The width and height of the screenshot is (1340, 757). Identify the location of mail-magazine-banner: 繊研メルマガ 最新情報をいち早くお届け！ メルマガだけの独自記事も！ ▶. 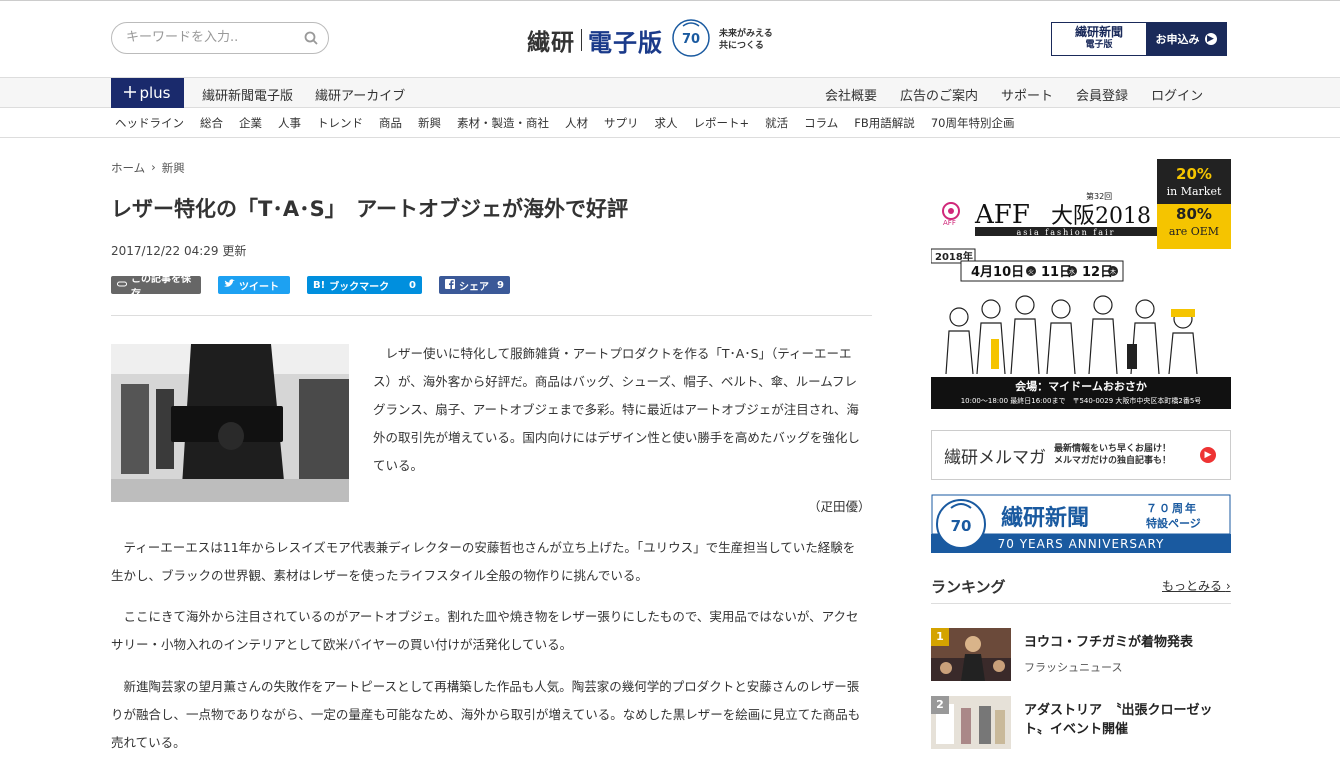
(1081, 455).